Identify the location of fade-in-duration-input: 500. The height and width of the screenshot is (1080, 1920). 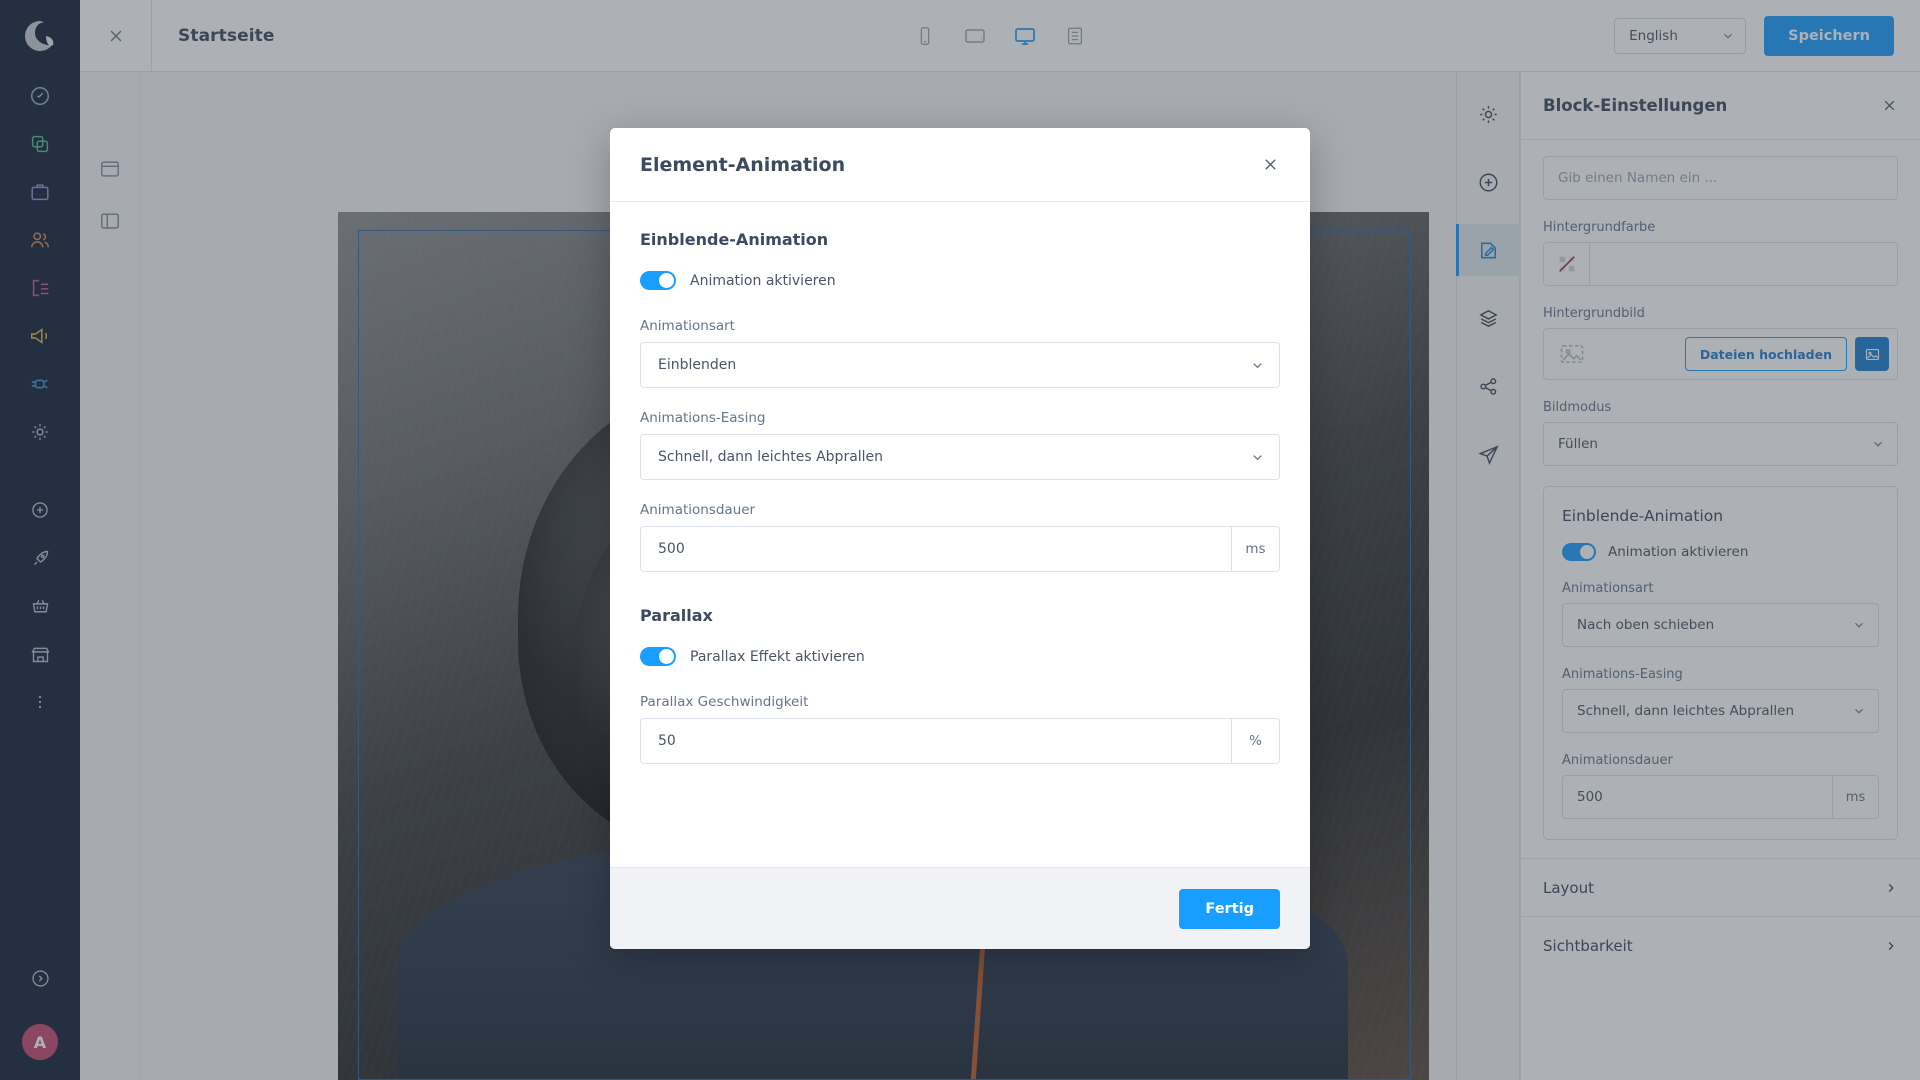
(936, 549).